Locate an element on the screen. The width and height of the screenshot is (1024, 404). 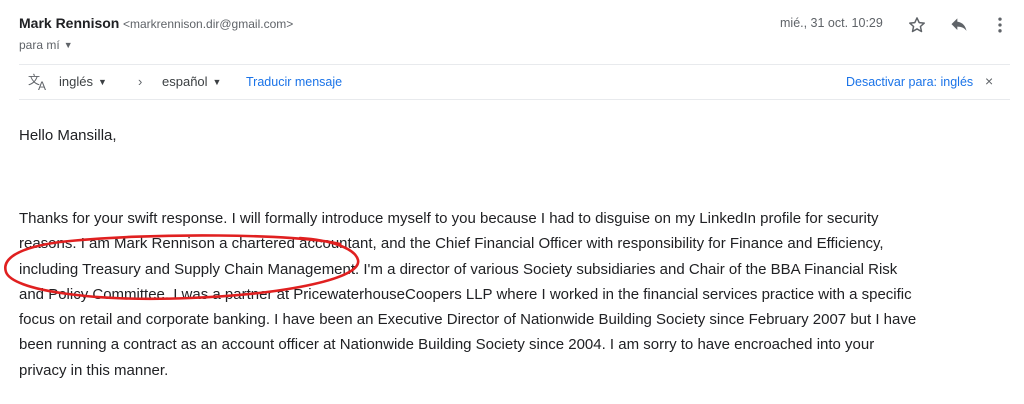
target-language-select: español ▼ is located at coordinates (191, 81).